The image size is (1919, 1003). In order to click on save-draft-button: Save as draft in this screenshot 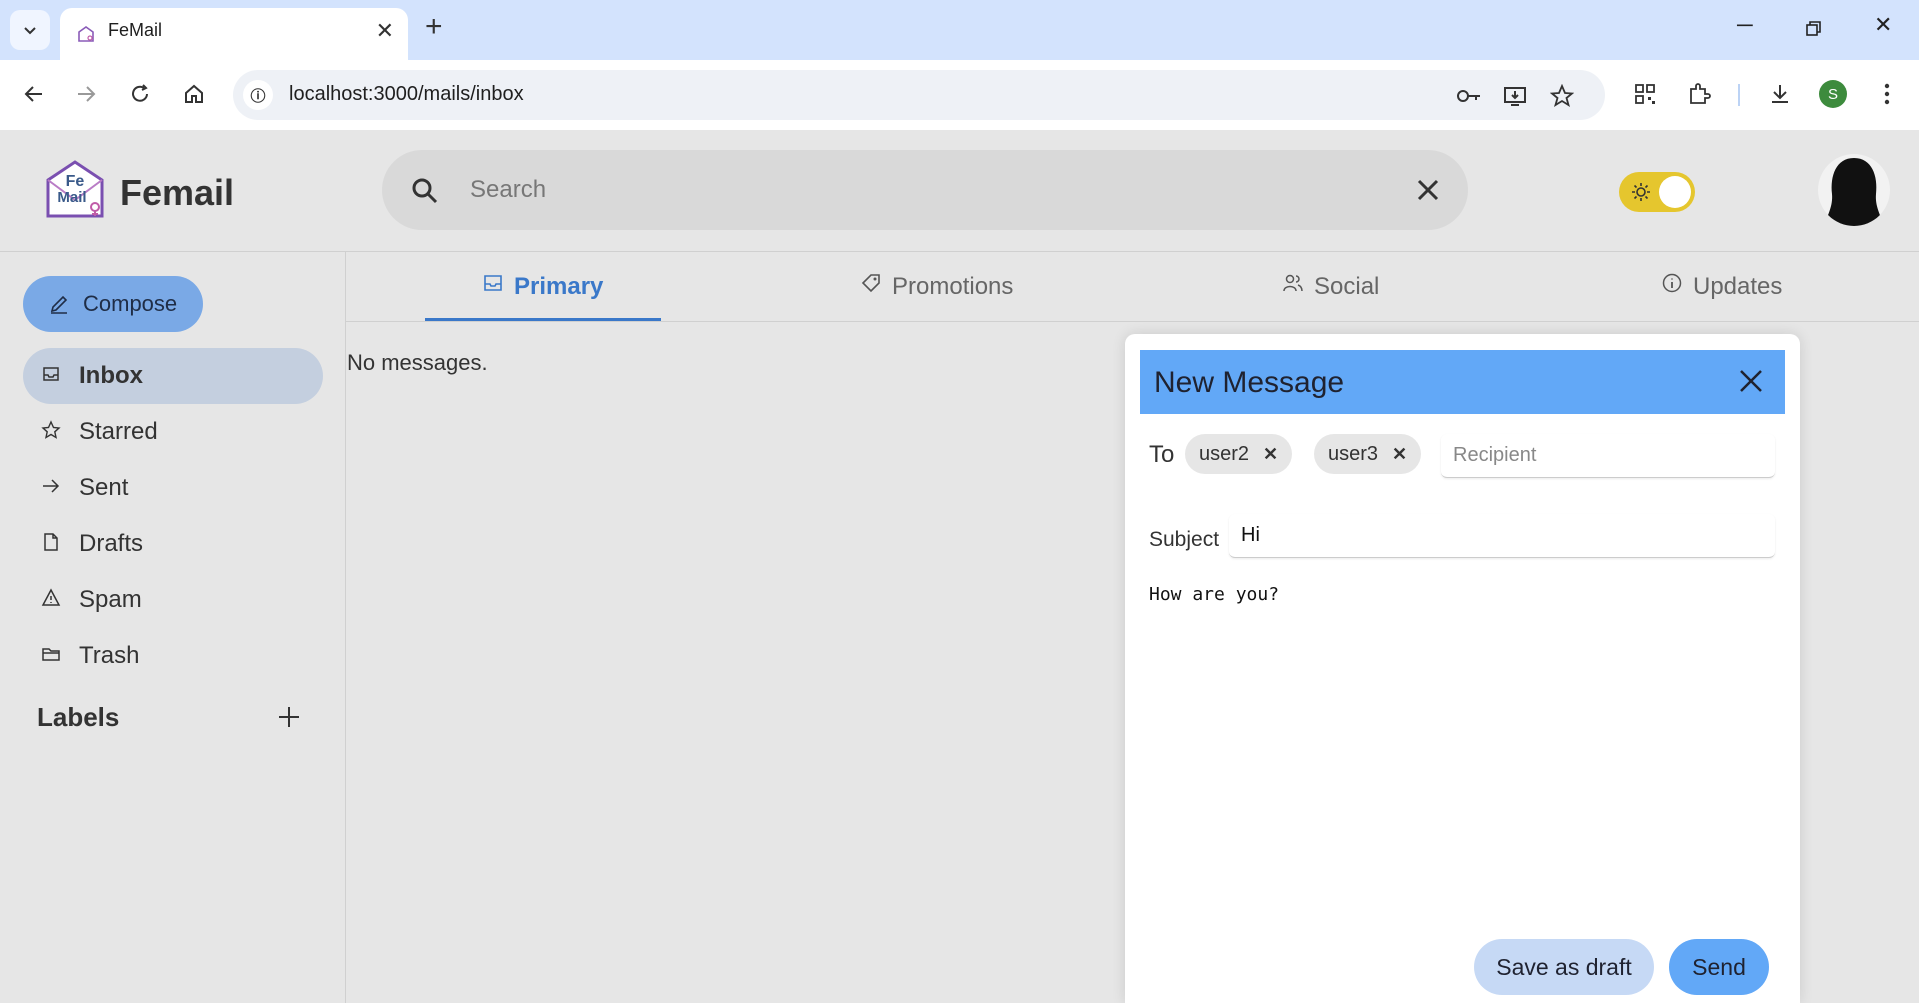, I will do `click(1564, 967)`.